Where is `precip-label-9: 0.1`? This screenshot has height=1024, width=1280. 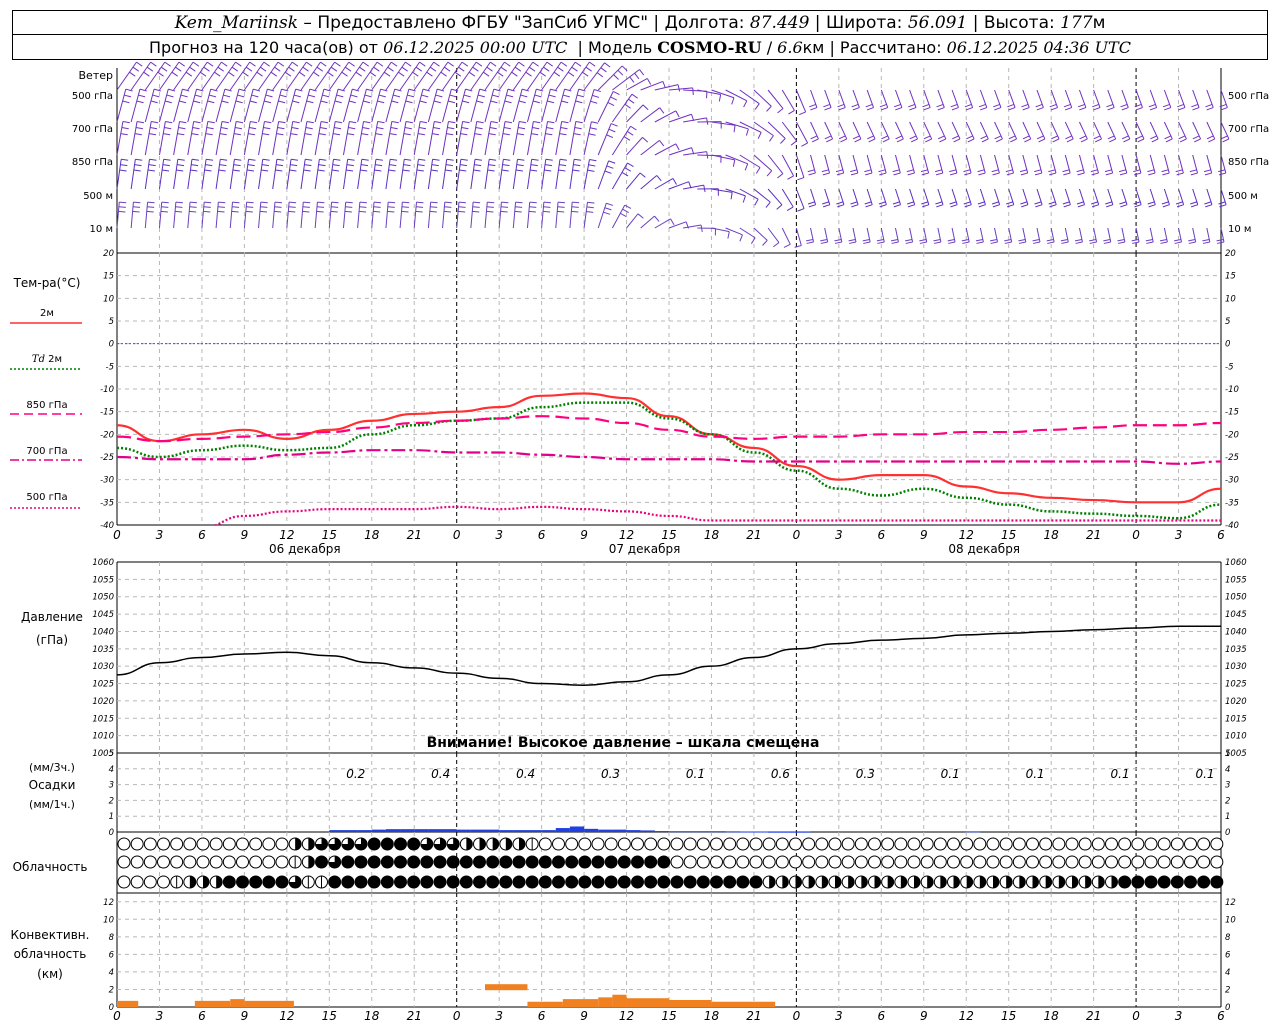
precip-label-9: 0.1 is located at coordinates (1120, 774).